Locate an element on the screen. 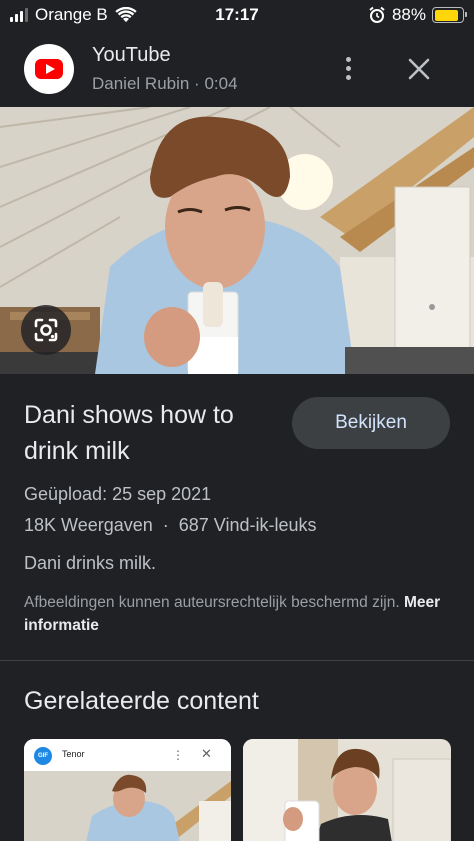  battery-fill is located at coordinates (446, 15).